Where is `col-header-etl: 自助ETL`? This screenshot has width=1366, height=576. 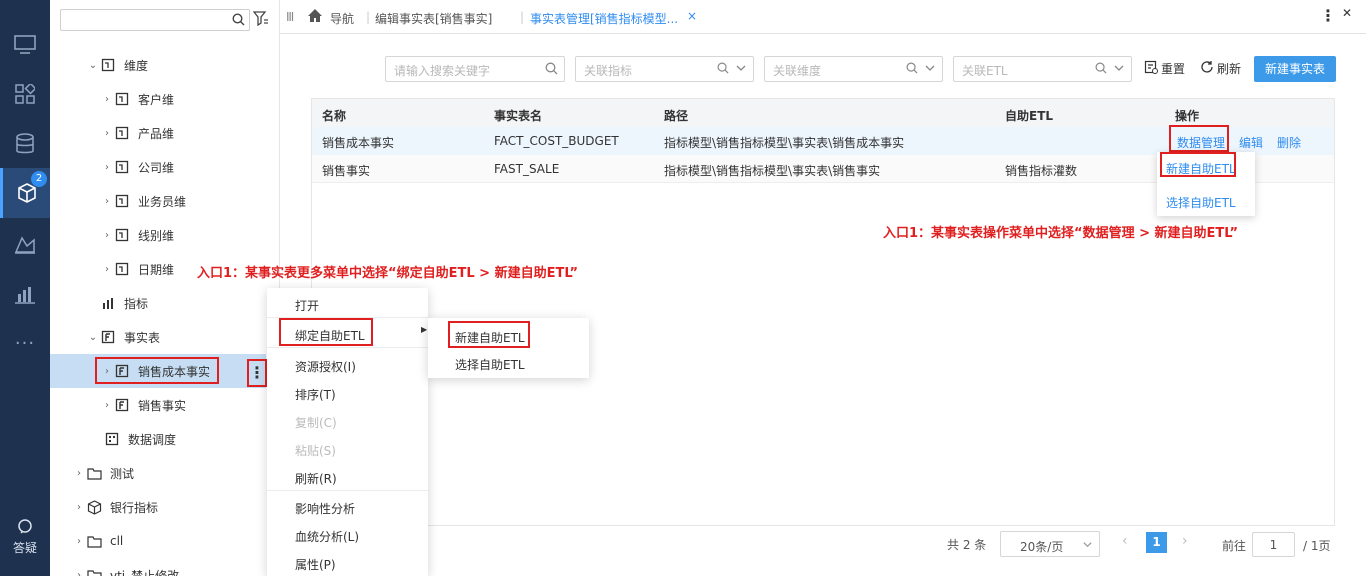
col-header-etl: 自助ETL is located at coordinates (1029, 115).